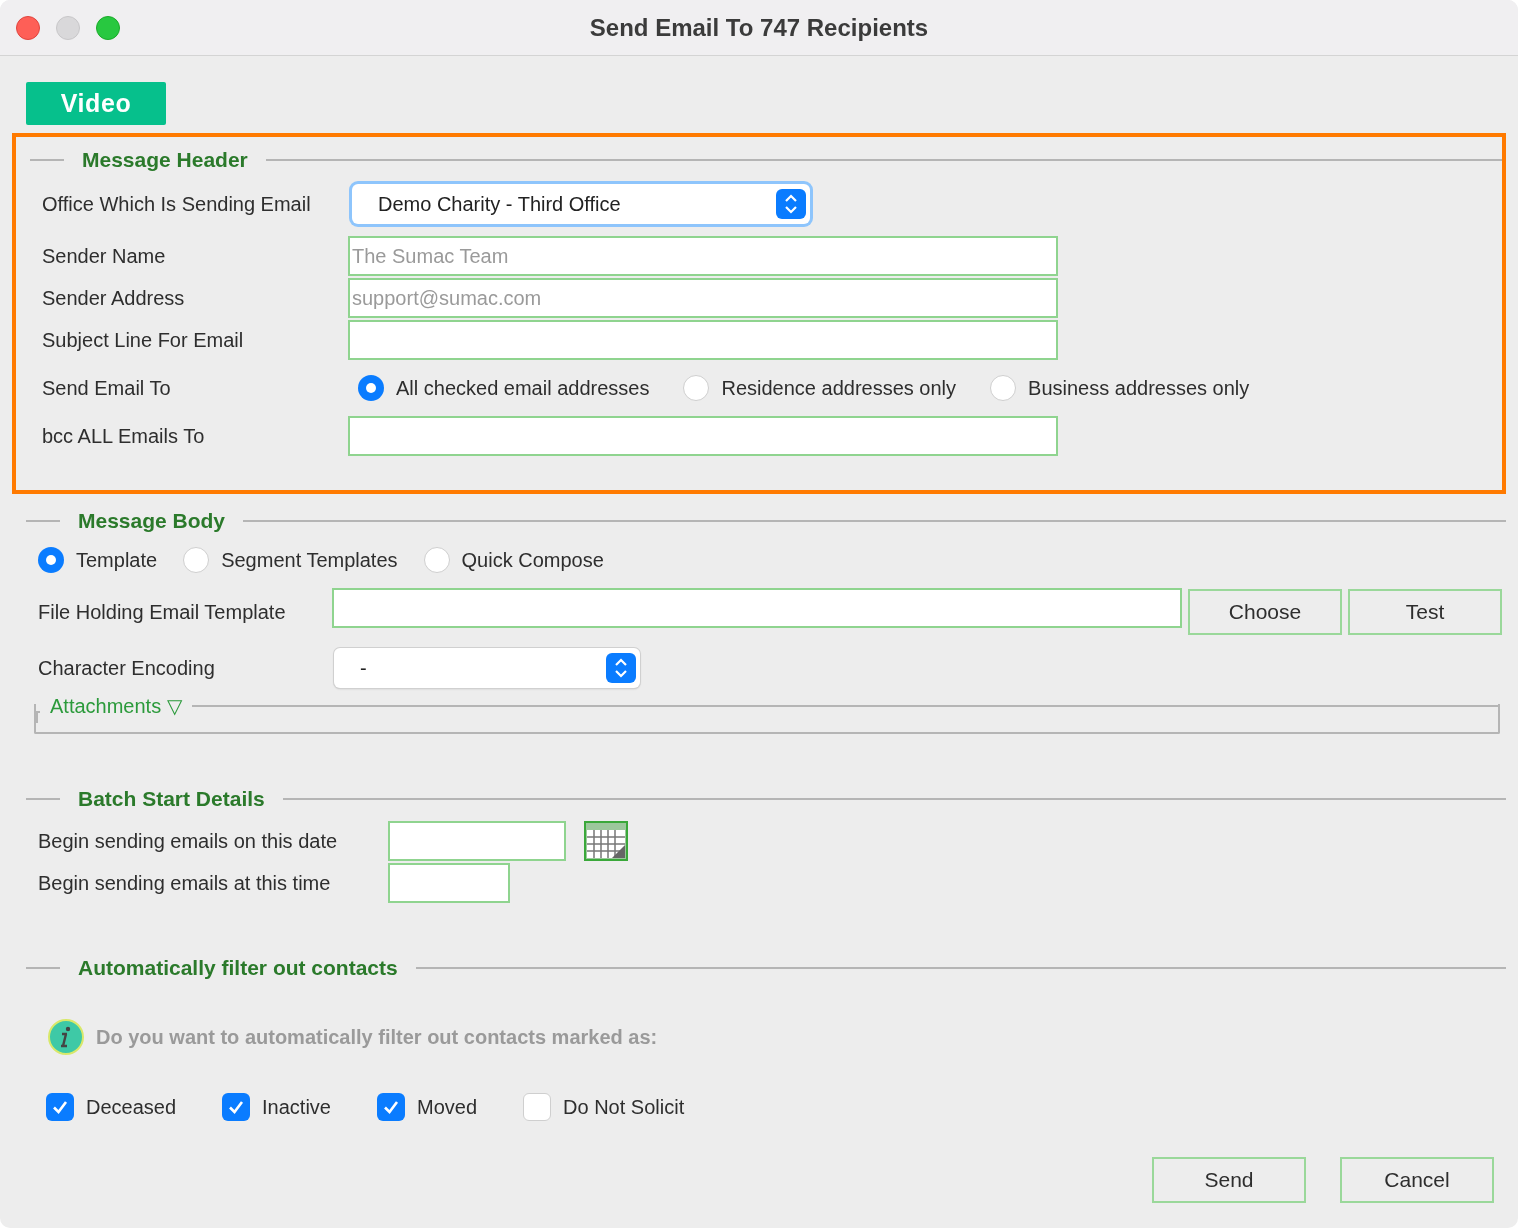 The image size is (1518, 1228). I want to click on radio-option: Business addresses only, so click(1120, 388).